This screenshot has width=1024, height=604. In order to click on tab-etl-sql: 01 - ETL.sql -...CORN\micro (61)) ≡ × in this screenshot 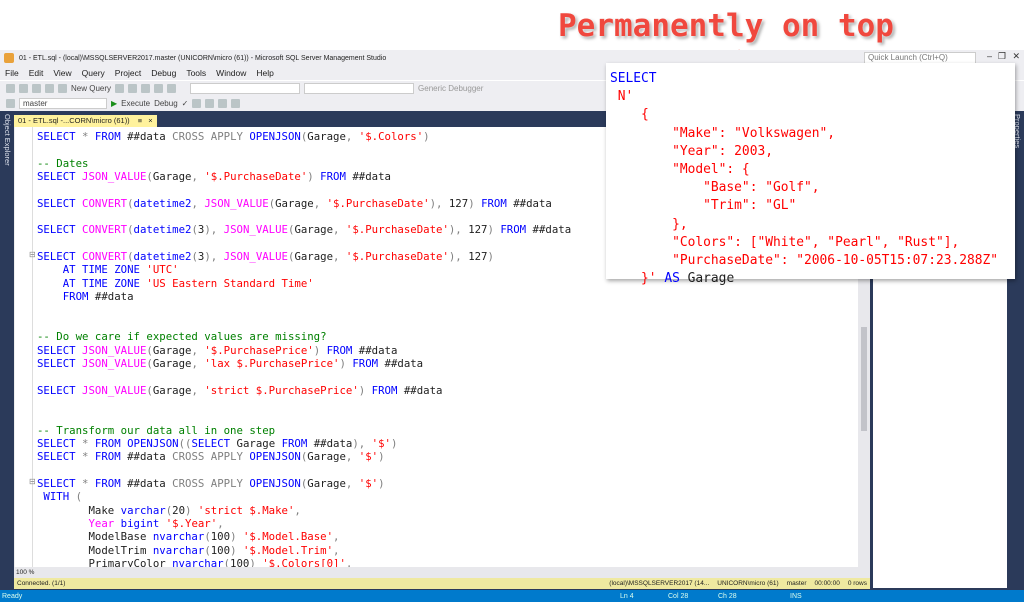, I will do `click(85, 121)`.